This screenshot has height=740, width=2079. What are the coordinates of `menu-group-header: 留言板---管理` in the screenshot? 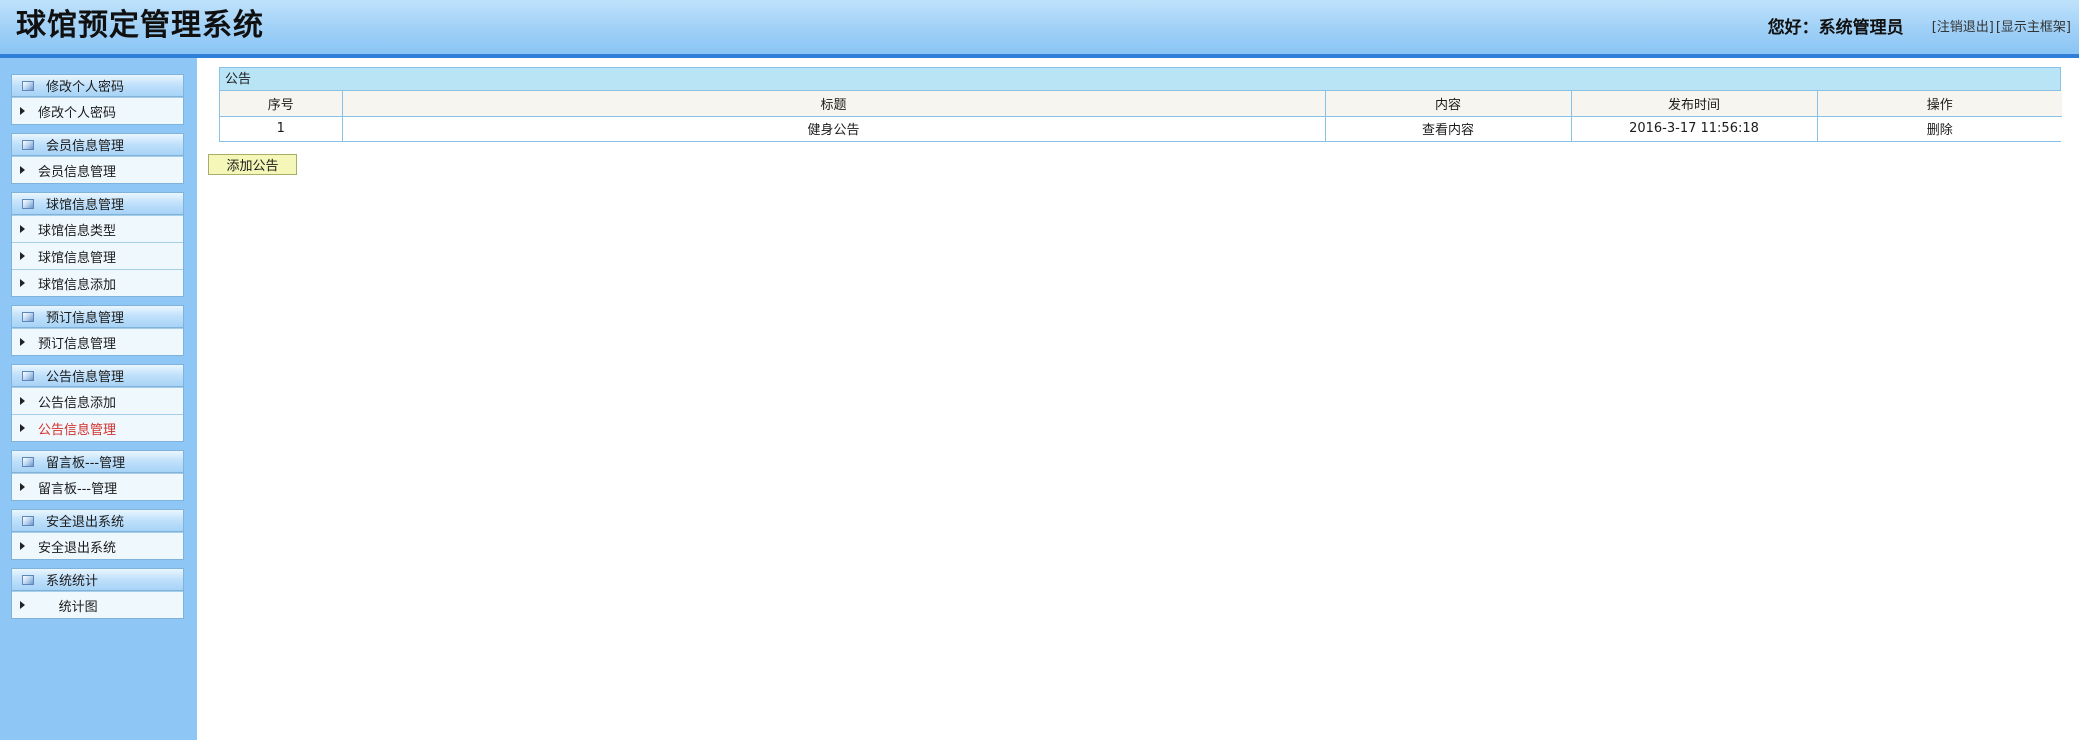 It's located at (97, 462).